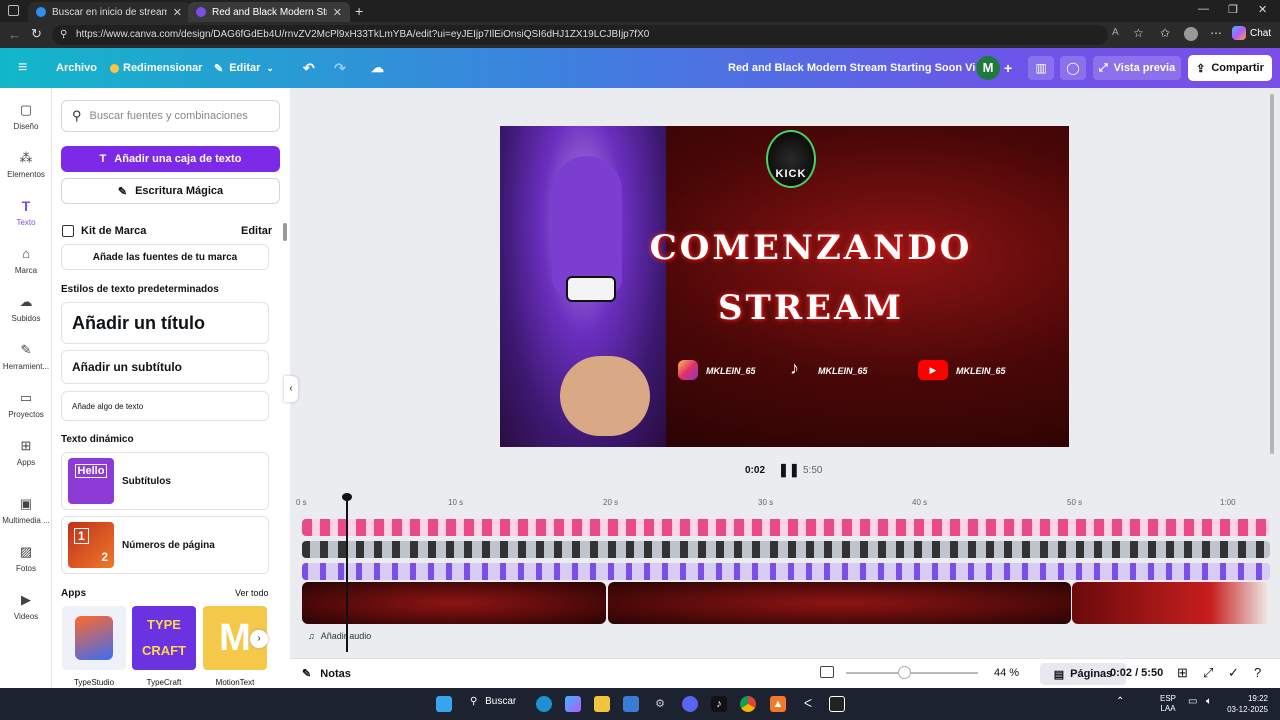 This screenshot has height=720, width=1280. I want to click on undo-icon: ↶, so click(309, 68).